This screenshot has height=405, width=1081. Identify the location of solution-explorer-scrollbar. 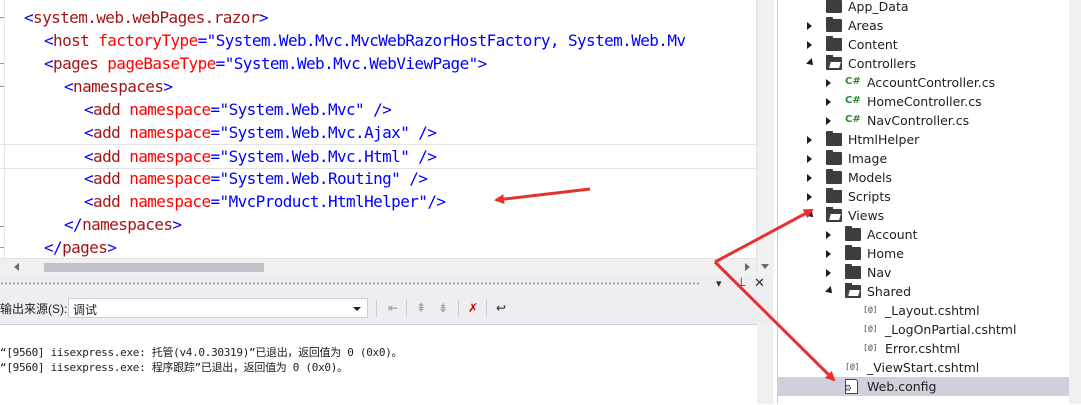
(1075, 202).